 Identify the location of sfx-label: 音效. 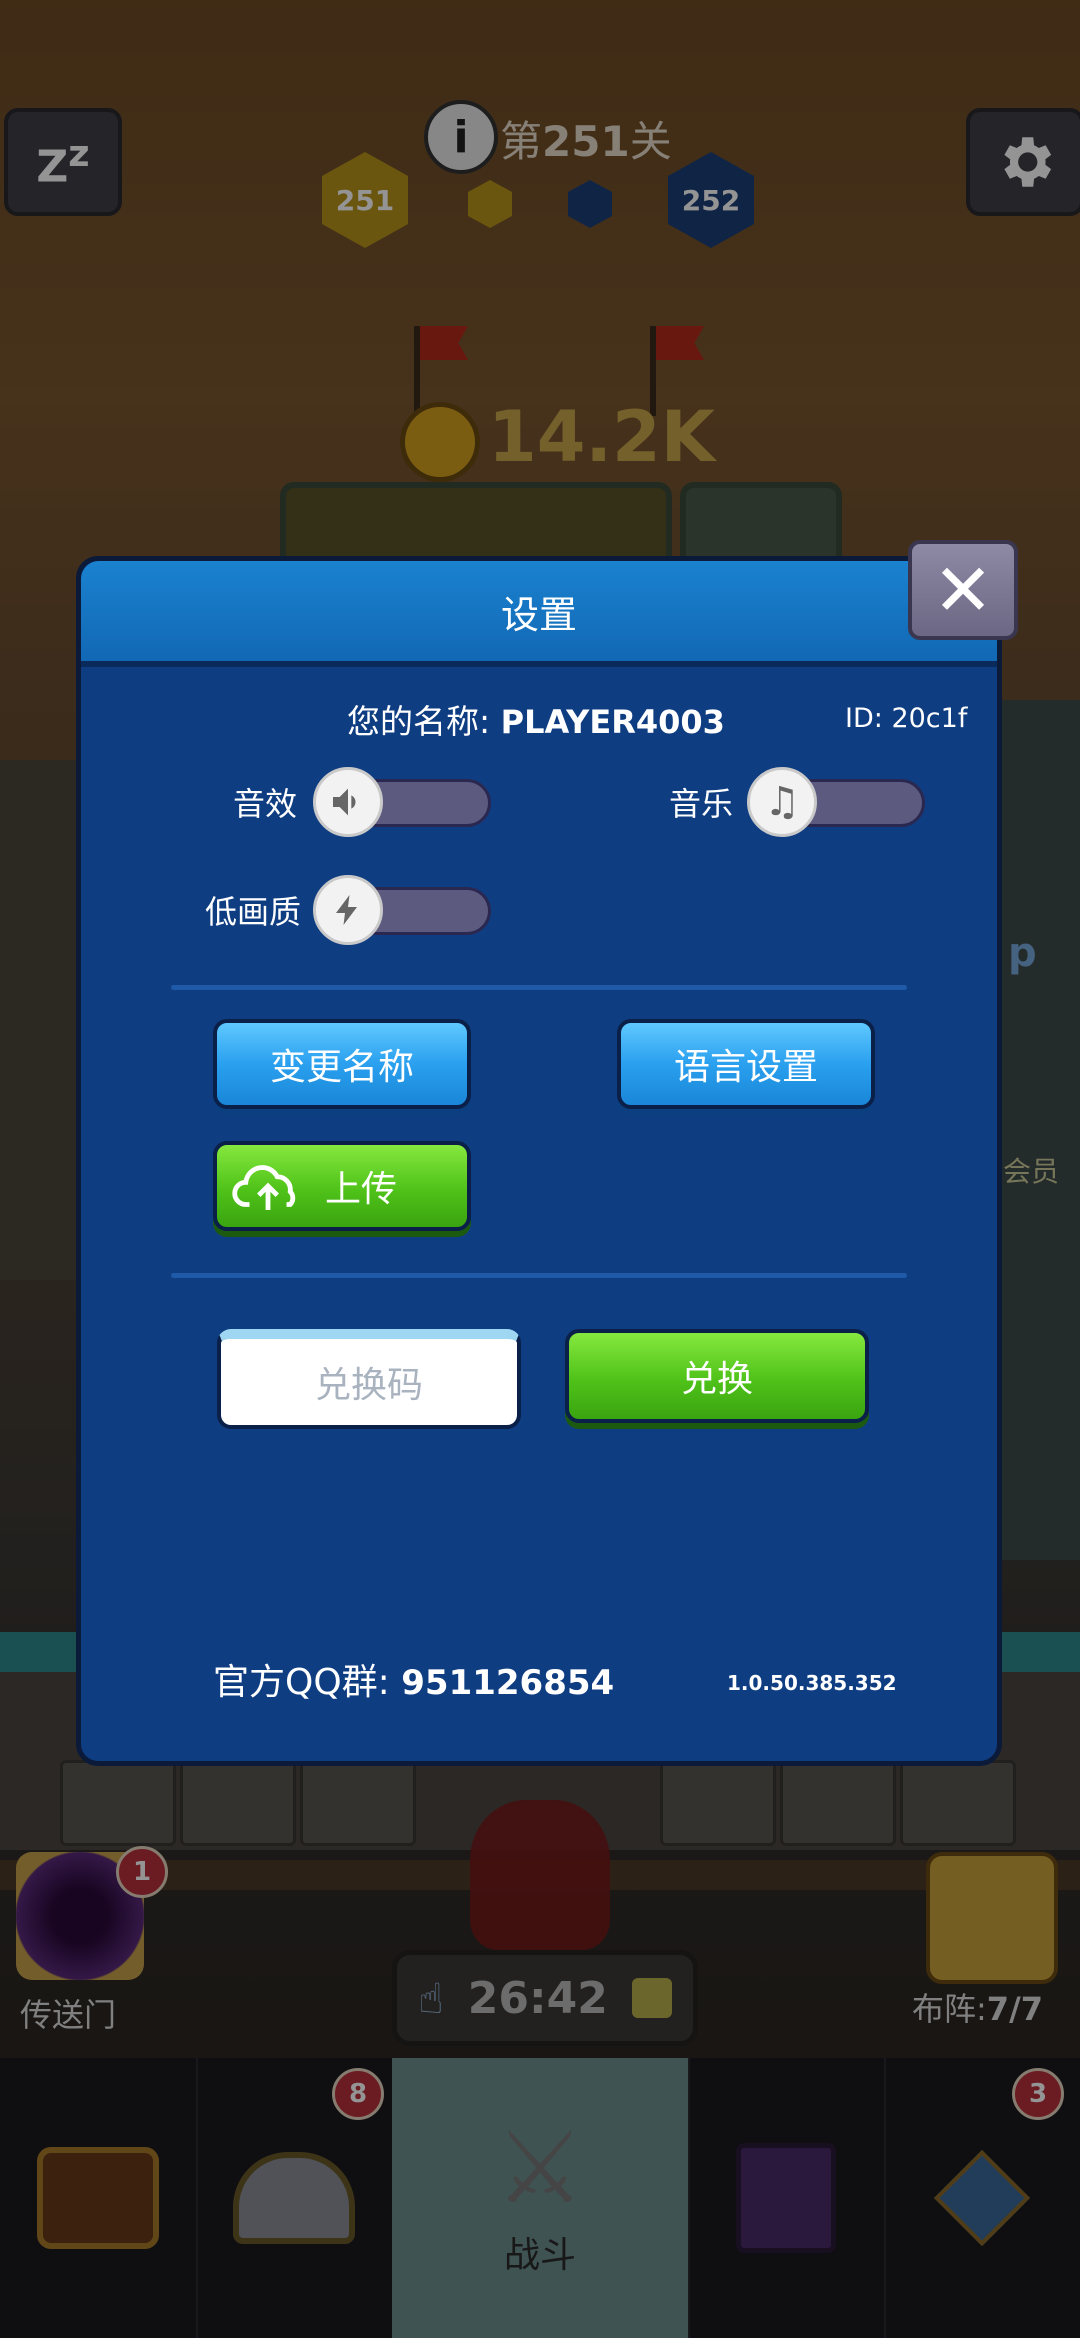
(265, 804).